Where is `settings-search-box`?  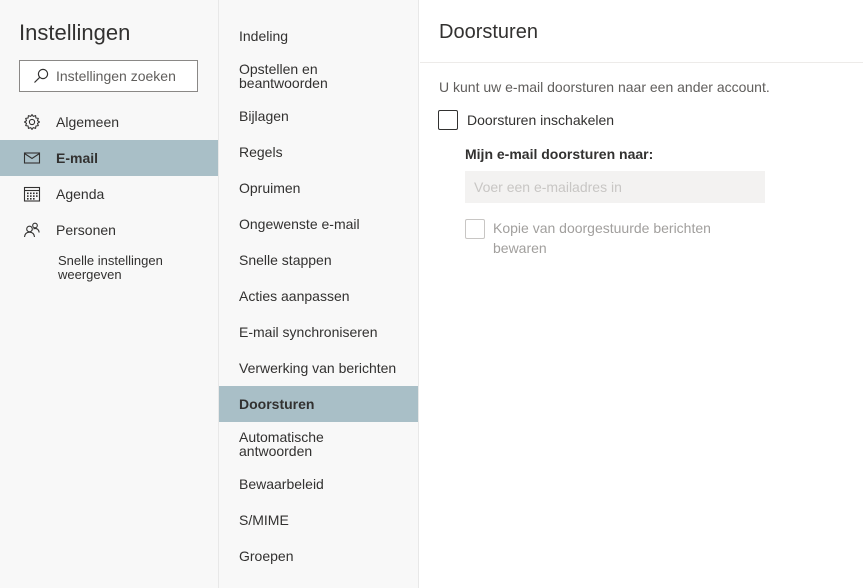
settings-search-box is located at coordinates (108, 76).